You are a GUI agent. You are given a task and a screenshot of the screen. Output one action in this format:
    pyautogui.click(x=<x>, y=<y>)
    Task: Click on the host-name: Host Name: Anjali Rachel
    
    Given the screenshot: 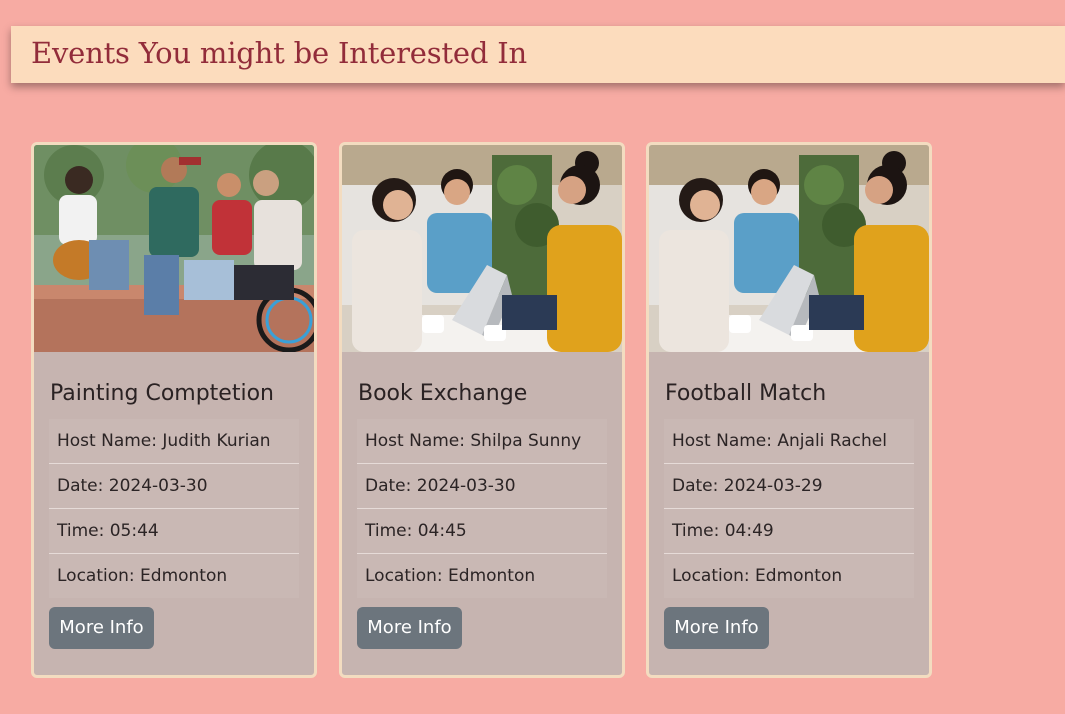 What is the action you would take?
    pyautogui.click(x=789, y=441)
    